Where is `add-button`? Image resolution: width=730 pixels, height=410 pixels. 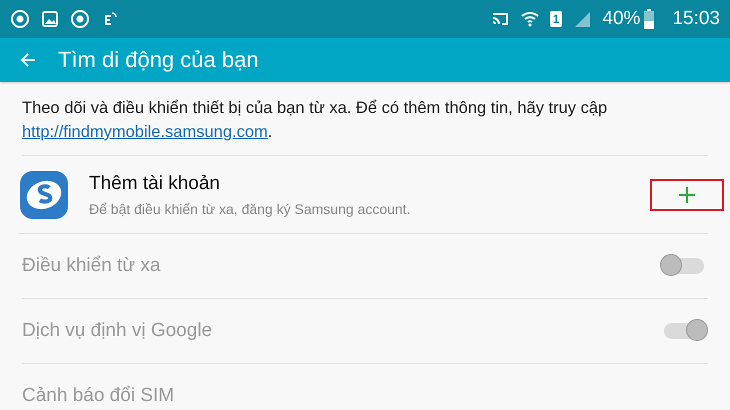 add-button is located at coordinates (687, 194).